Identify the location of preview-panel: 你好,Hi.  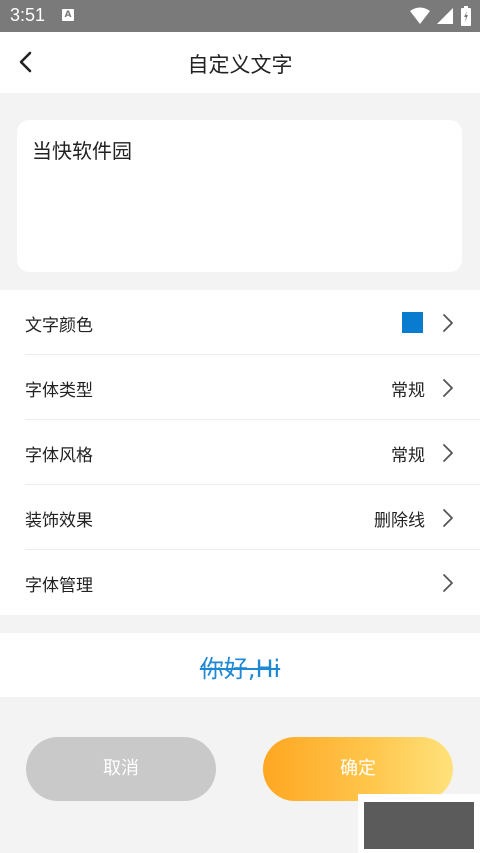
(240, 665).